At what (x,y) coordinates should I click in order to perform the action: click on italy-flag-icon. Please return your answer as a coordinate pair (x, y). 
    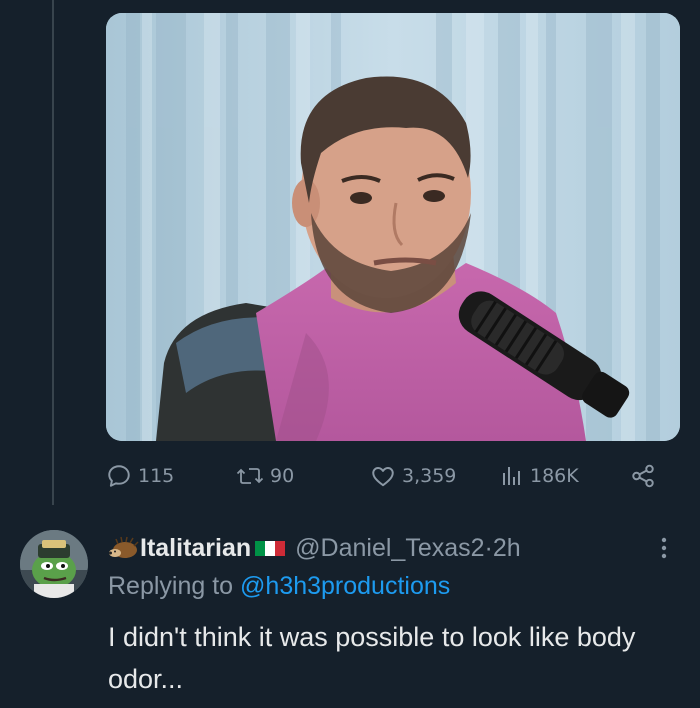
    Looking at the image, I should click on (270, 548).